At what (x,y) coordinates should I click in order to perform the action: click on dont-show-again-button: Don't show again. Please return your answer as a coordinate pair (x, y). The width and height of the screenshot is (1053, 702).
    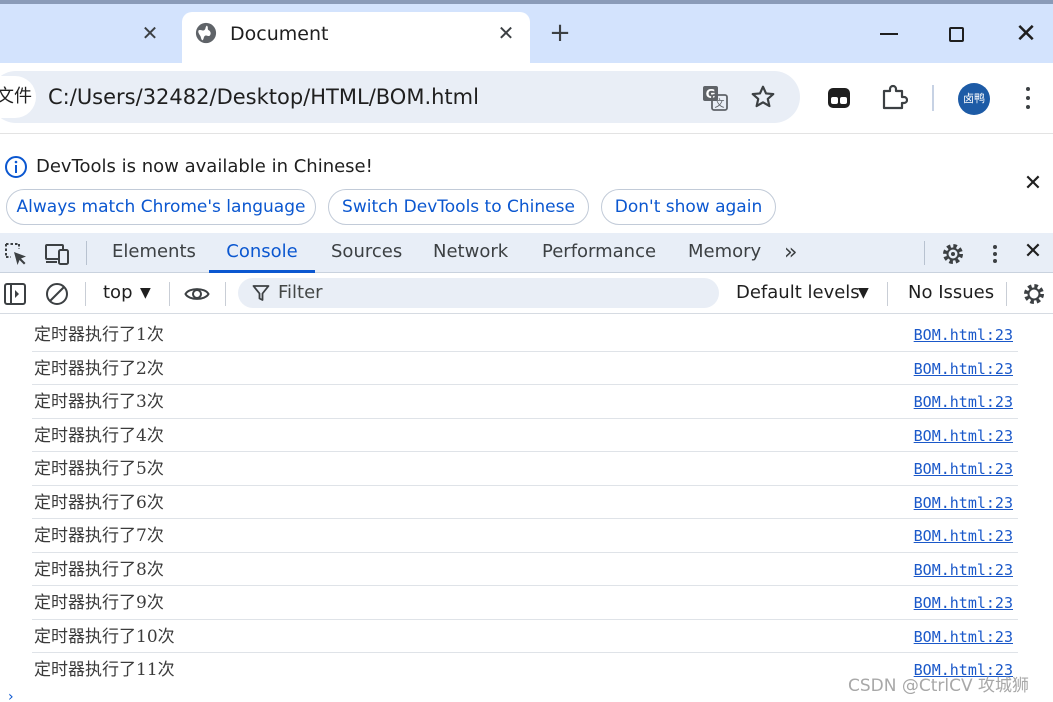
    Looking at the image, I should click on (688, 207).